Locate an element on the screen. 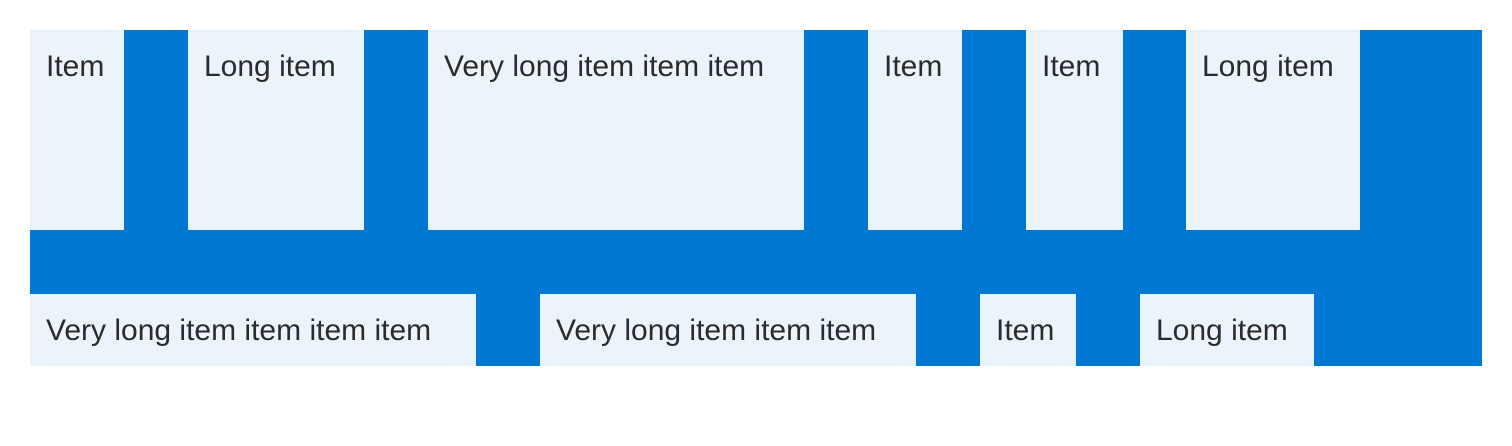 This screenshot has width=1512, height=446. flex-item: Very long item item item item is located at coordinates (253, 330).